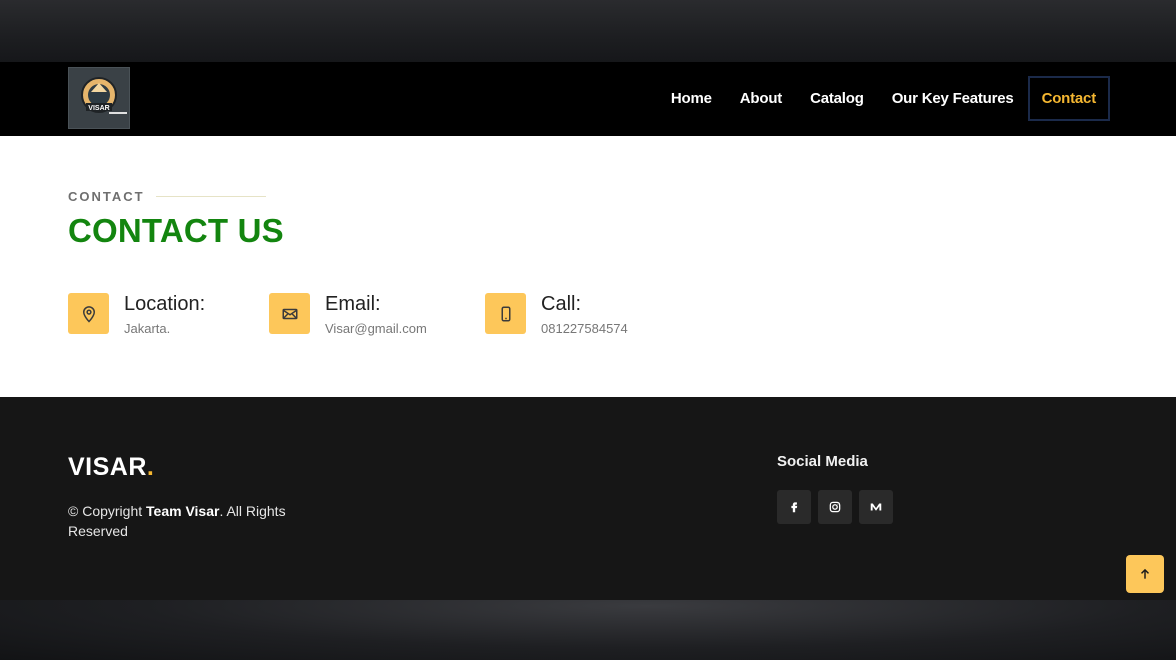  I want to click on envelope-icon, so click(289, 313).